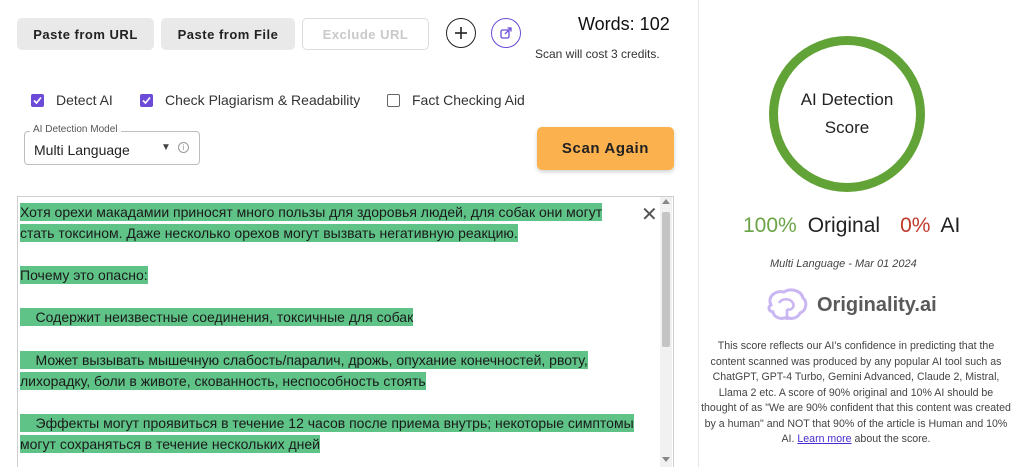 Image resolution: width=1024 pixels, height=467 pixels. Describe the element at coordinates (183, 147) in the screenshot. I see `info-icon: i` at that location.